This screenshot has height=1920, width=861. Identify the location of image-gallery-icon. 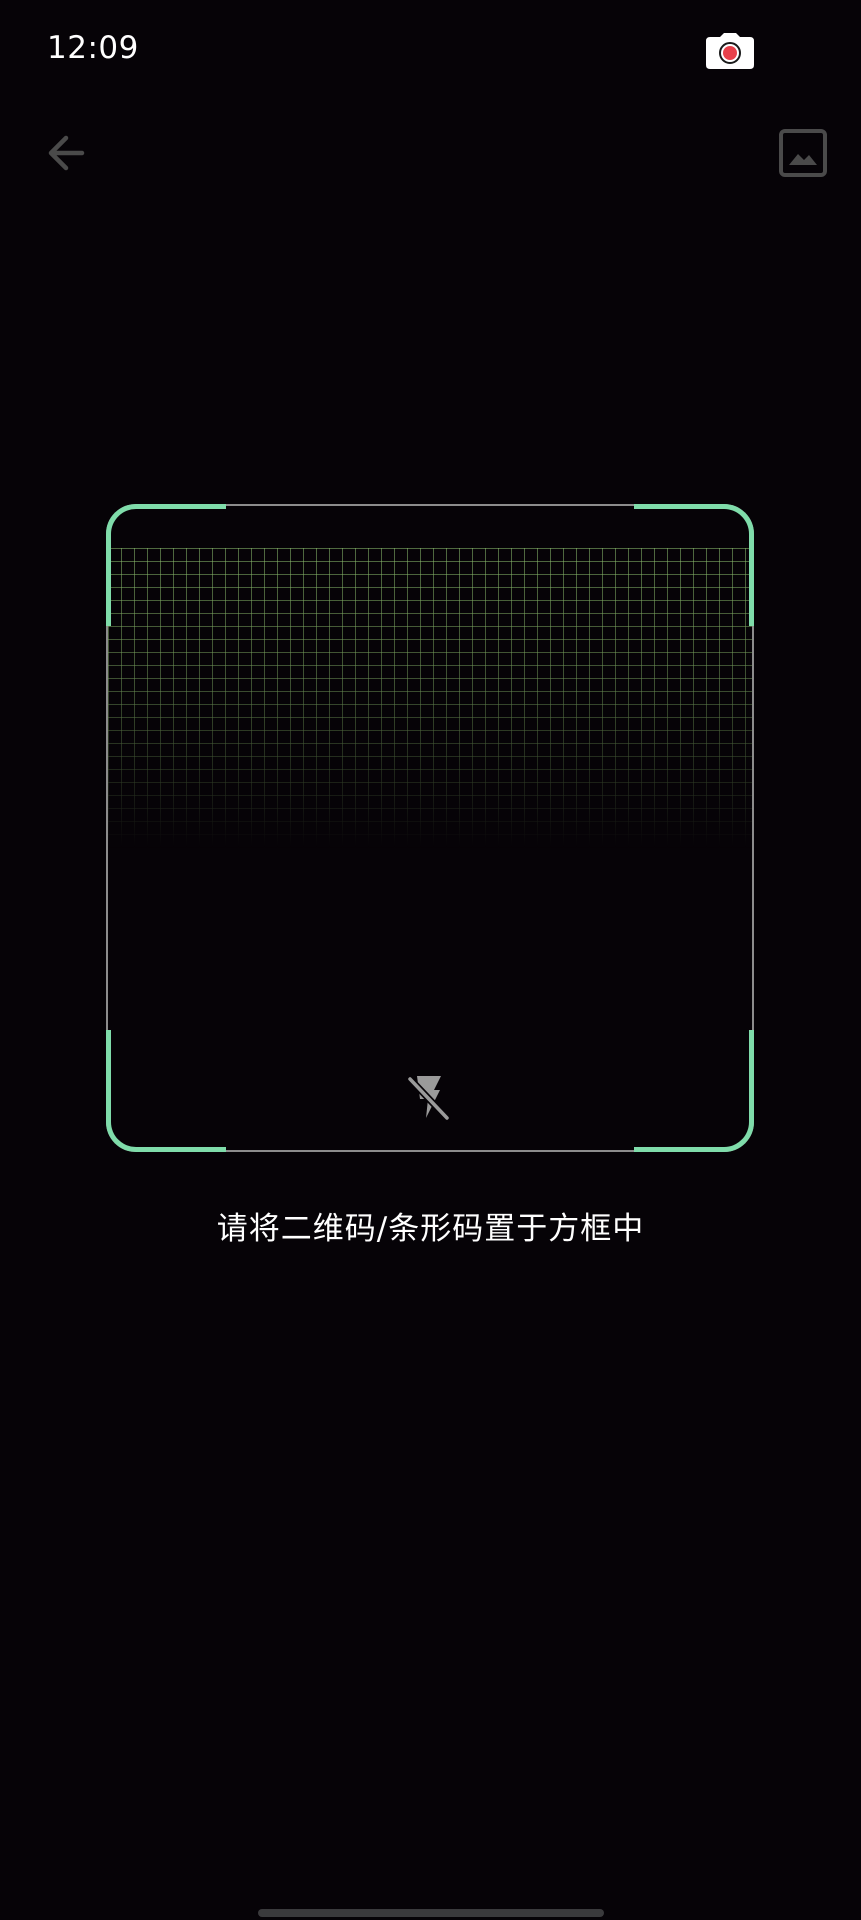
(803, 153).